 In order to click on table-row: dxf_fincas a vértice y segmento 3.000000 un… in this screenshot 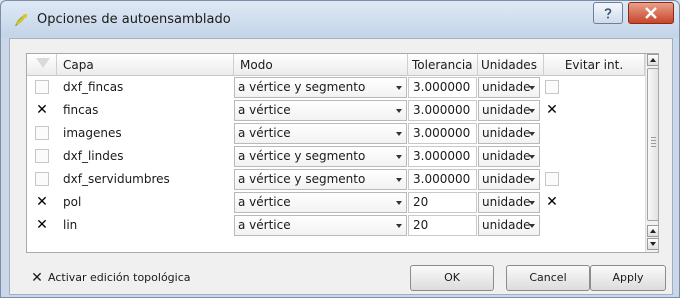, I will do `click(336, 87)`.